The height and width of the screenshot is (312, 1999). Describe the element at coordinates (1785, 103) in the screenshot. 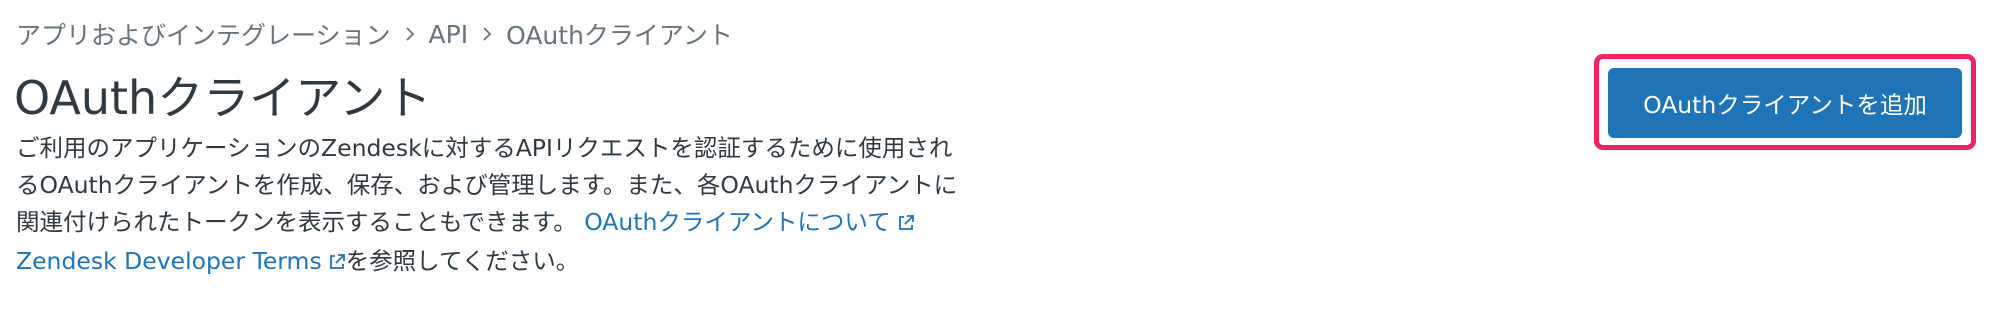

I see `add-oauth-client-button: OAuthクライアントを追加` at that location.